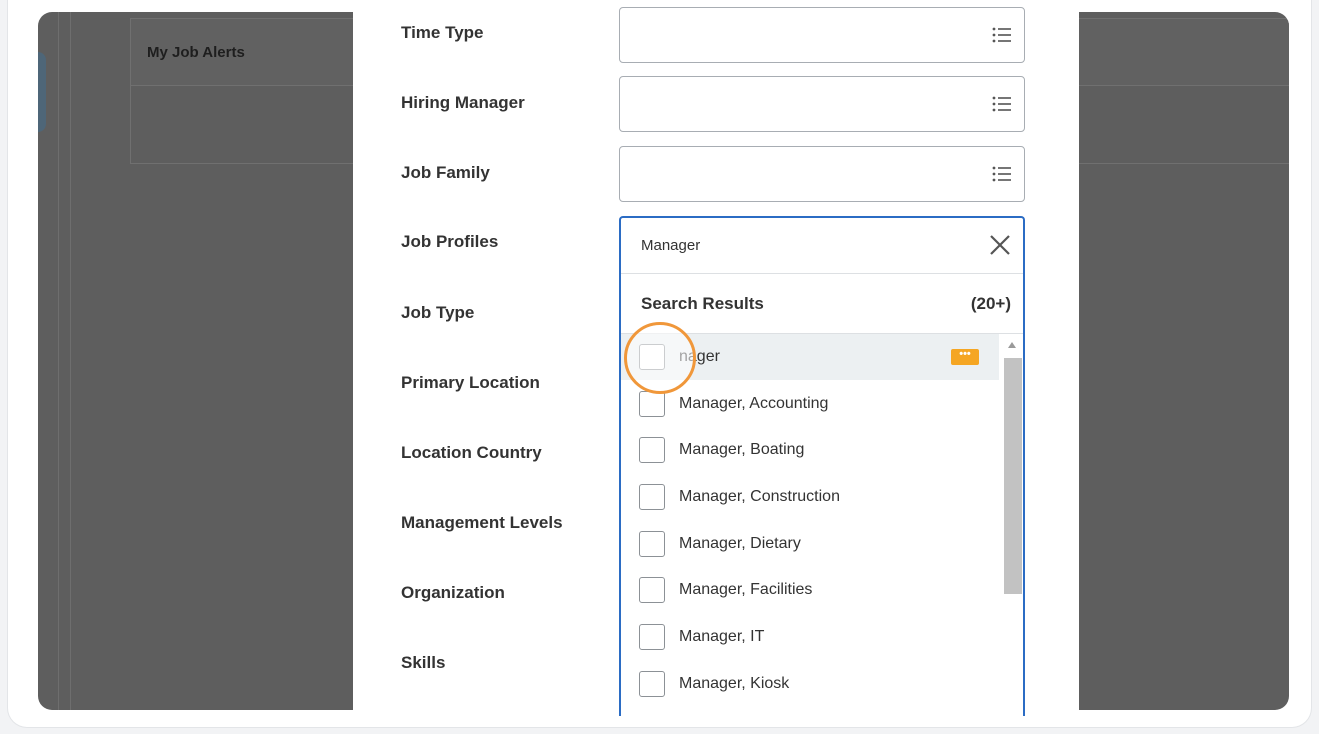 This screenshot has height=734, width=1319. I want to click on label-skills: Skills, so click(423, 662).